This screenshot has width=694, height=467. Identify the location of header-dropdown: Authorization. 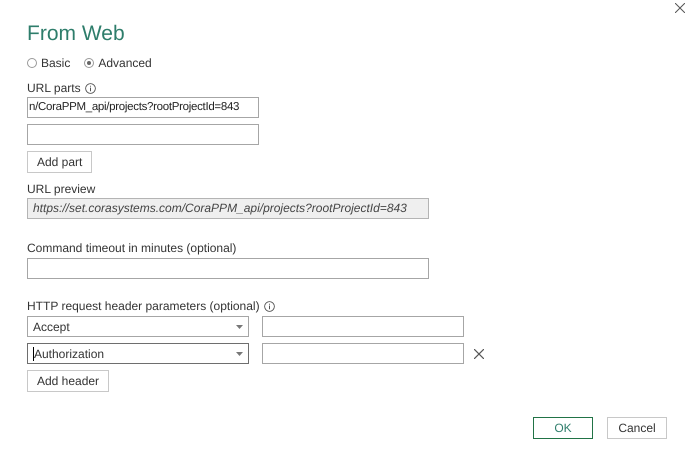
(138, 353).